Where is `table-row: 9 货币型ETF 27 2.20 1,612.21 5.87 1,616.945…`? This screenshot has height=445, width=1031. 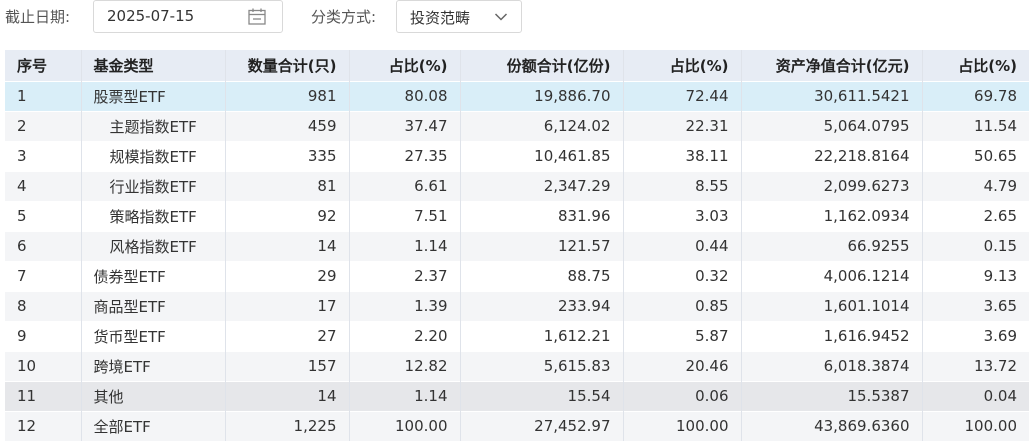
table-row: 9 货币型ETF 27 2.20 1,612.21 5.87 1,616.945… is located at coordinates (517, 335).